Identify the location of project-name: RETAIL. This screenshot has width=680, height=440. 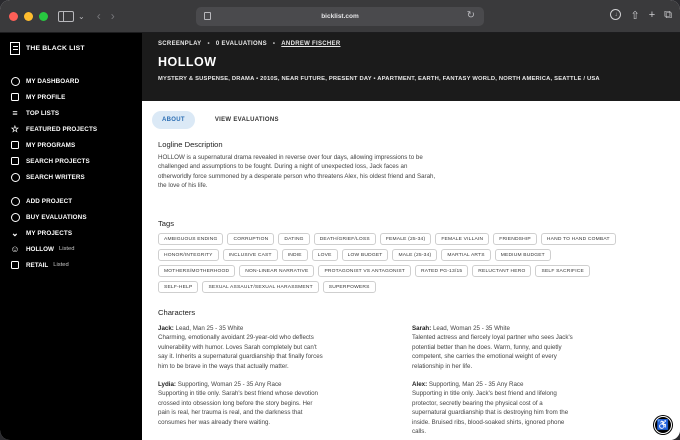
(37, 265).